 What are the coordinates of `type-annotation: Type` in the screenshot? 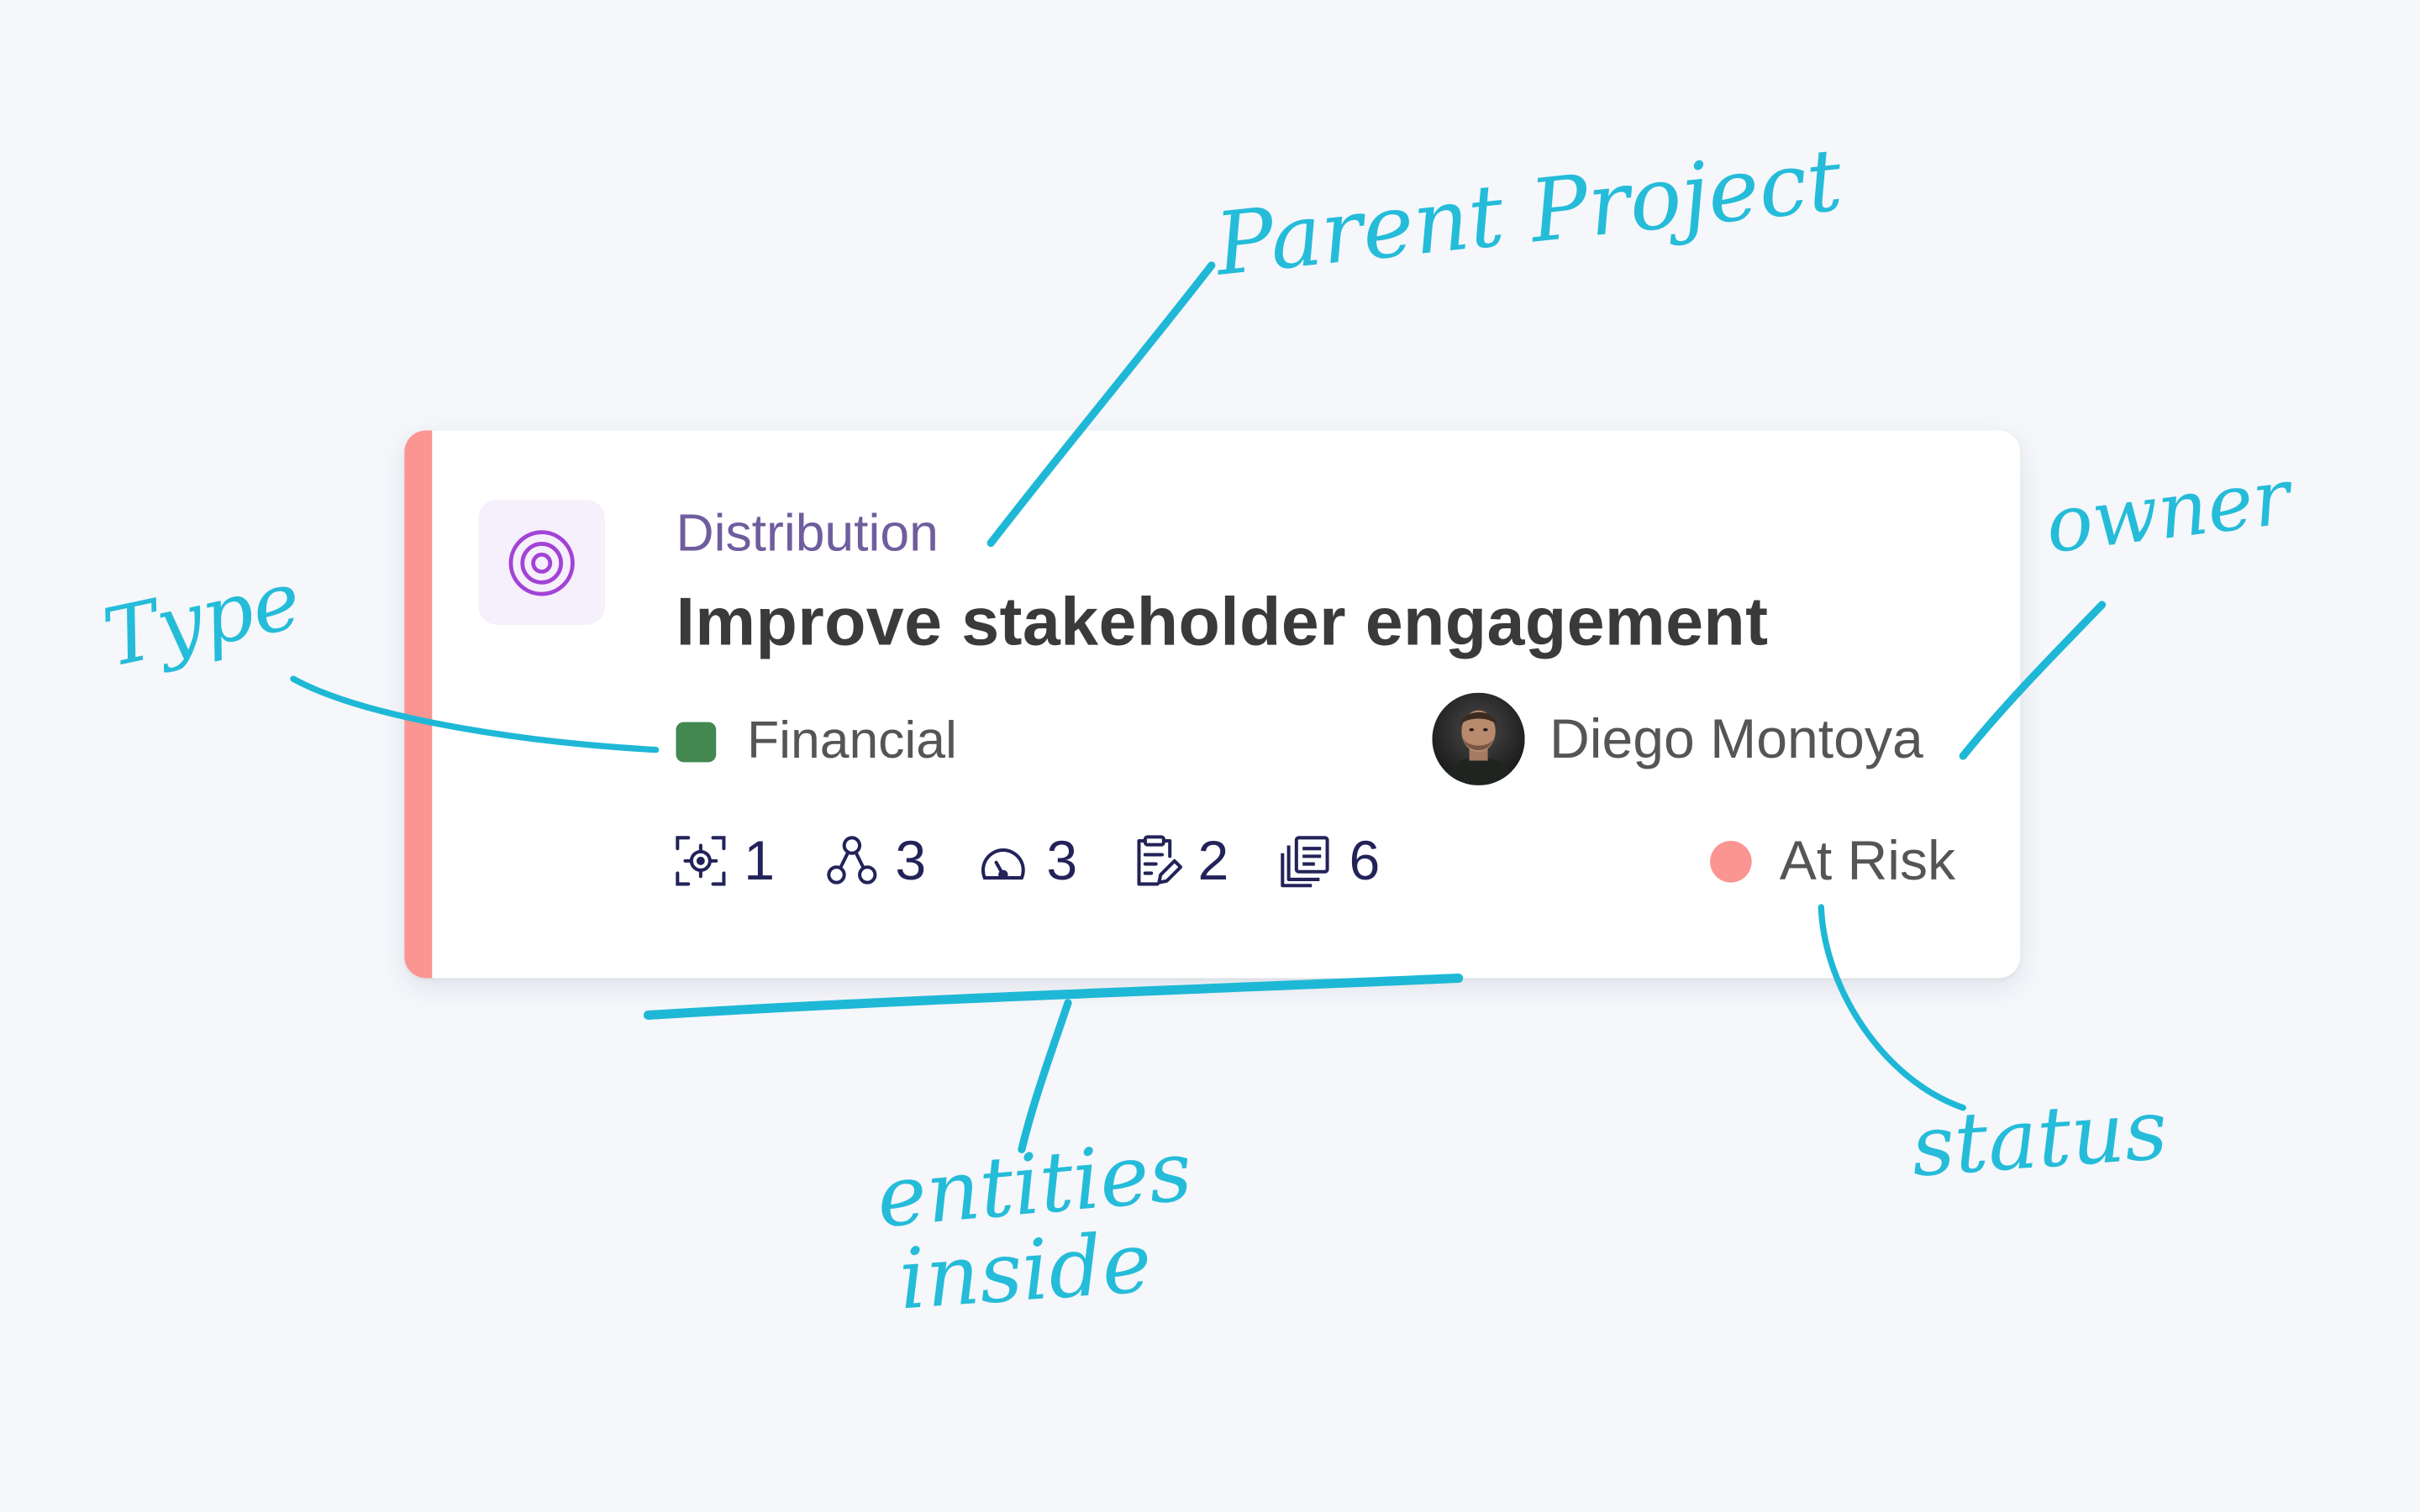 It's located at (202, 618).